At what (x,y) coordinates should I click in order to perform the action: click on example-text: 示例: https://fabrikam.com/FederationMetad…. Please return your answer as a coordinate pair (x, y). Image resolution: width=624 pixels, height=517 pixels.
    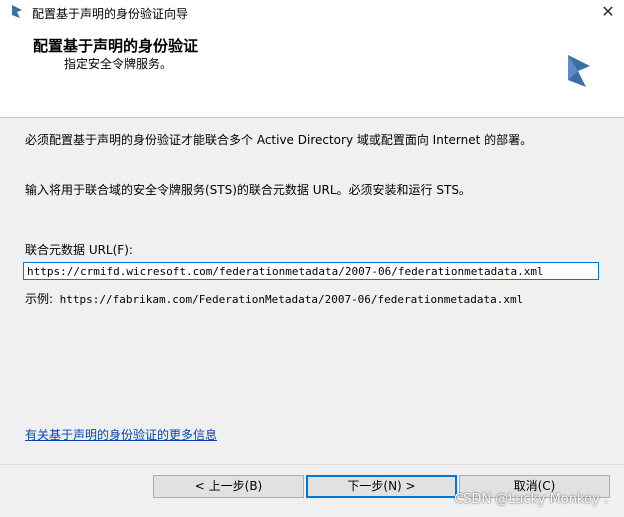
    Looking at the image, I should click on (274, 298).